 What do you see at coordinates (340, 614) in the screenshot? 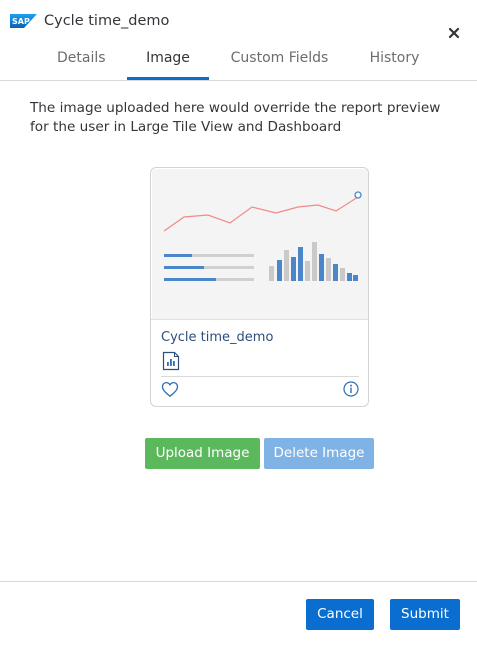
I see `cancel-button: Cancel` at bounding box center [340, 614].